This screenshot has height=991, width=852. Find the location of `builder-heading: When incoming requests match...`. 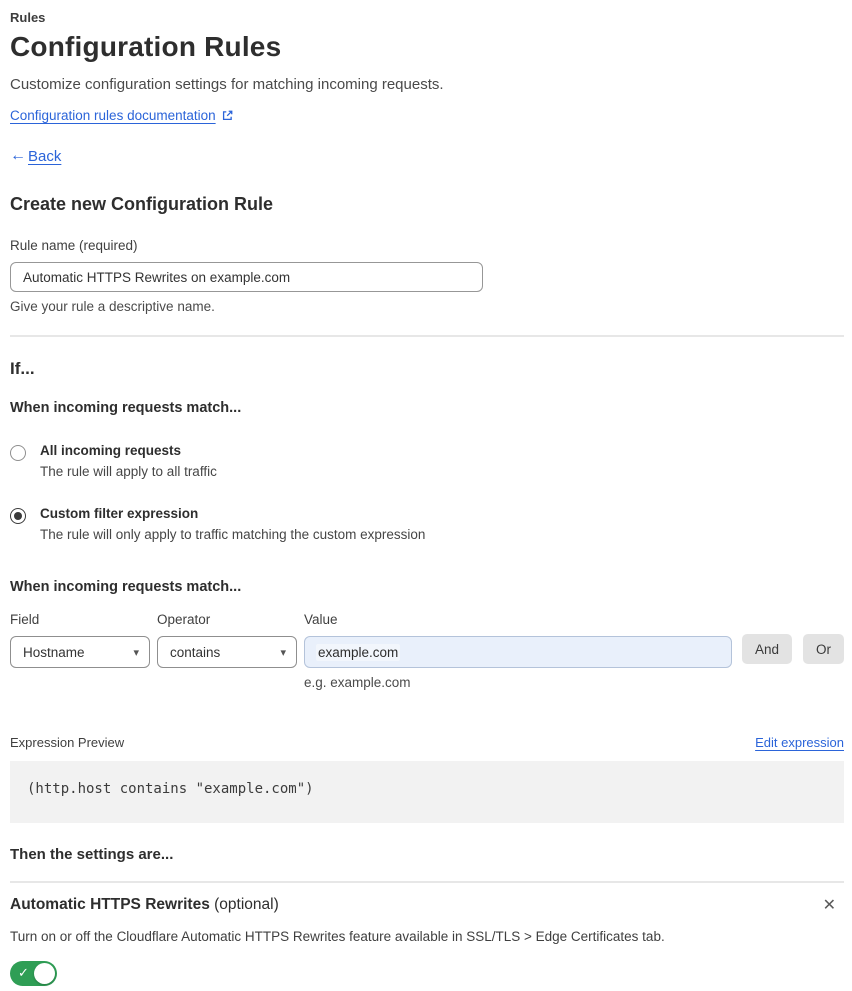

builder-heading: When incoming requests match... is located at coordinates (126, 587).